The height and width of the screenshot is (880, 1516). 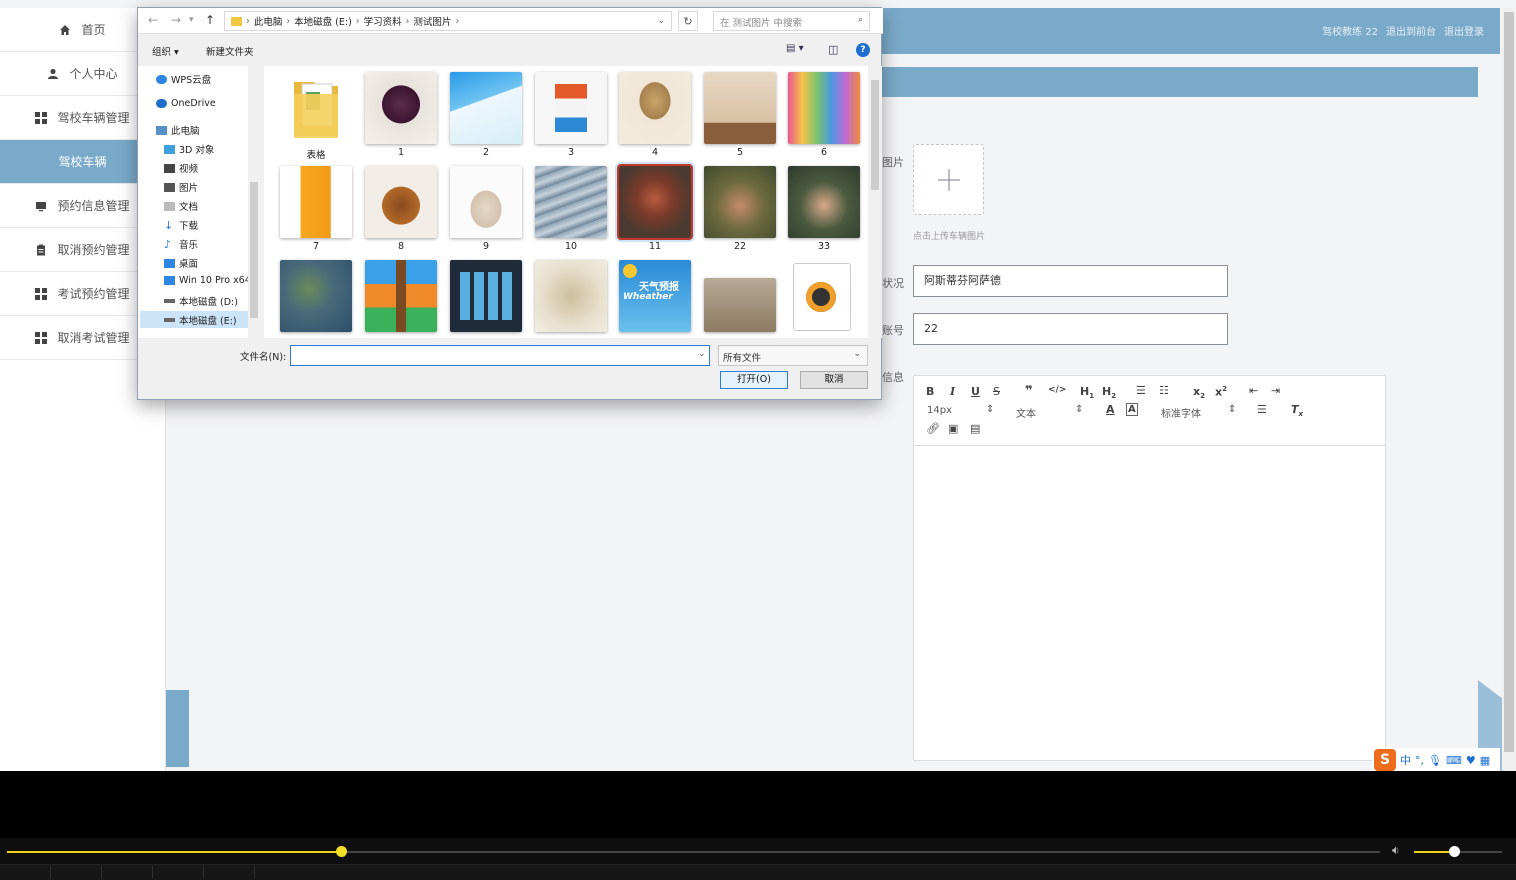 I want to click on forward-arrow-icon: →, so click(x=176, y=20).